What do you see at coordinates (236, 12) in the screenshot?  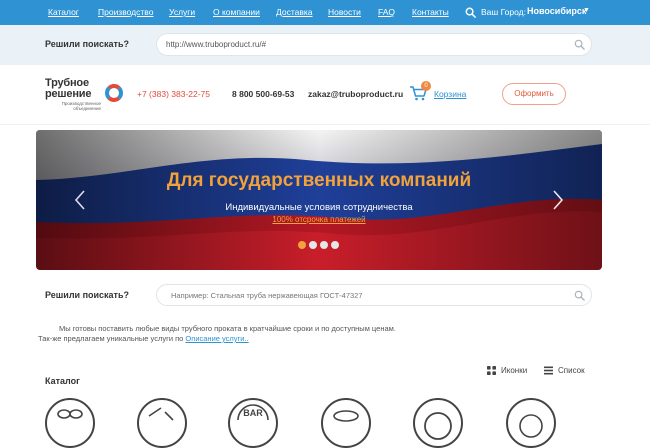 I see `nav-link-about: О компании` at bounding box center [236, 12].